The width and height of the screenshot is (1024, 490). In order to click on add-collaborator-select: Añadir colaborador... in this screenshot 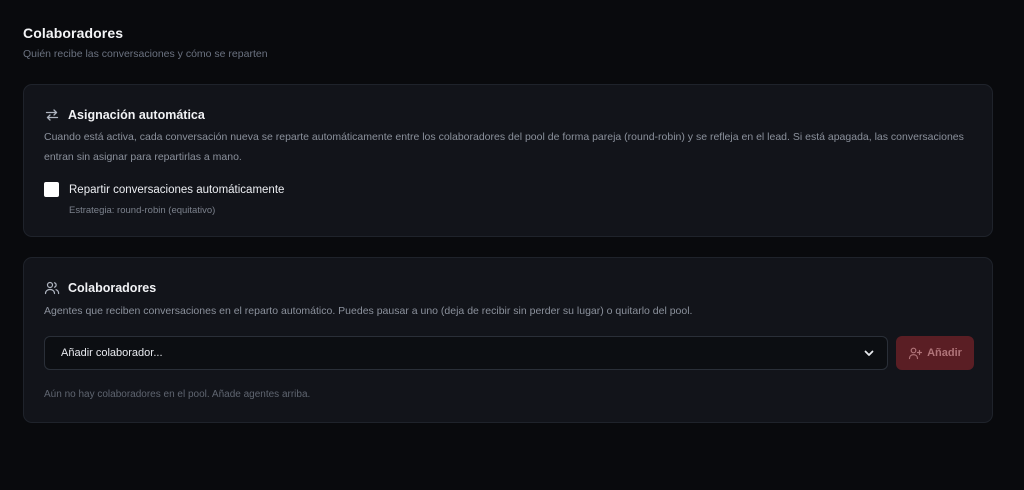, I will do `click(466, 353)`.